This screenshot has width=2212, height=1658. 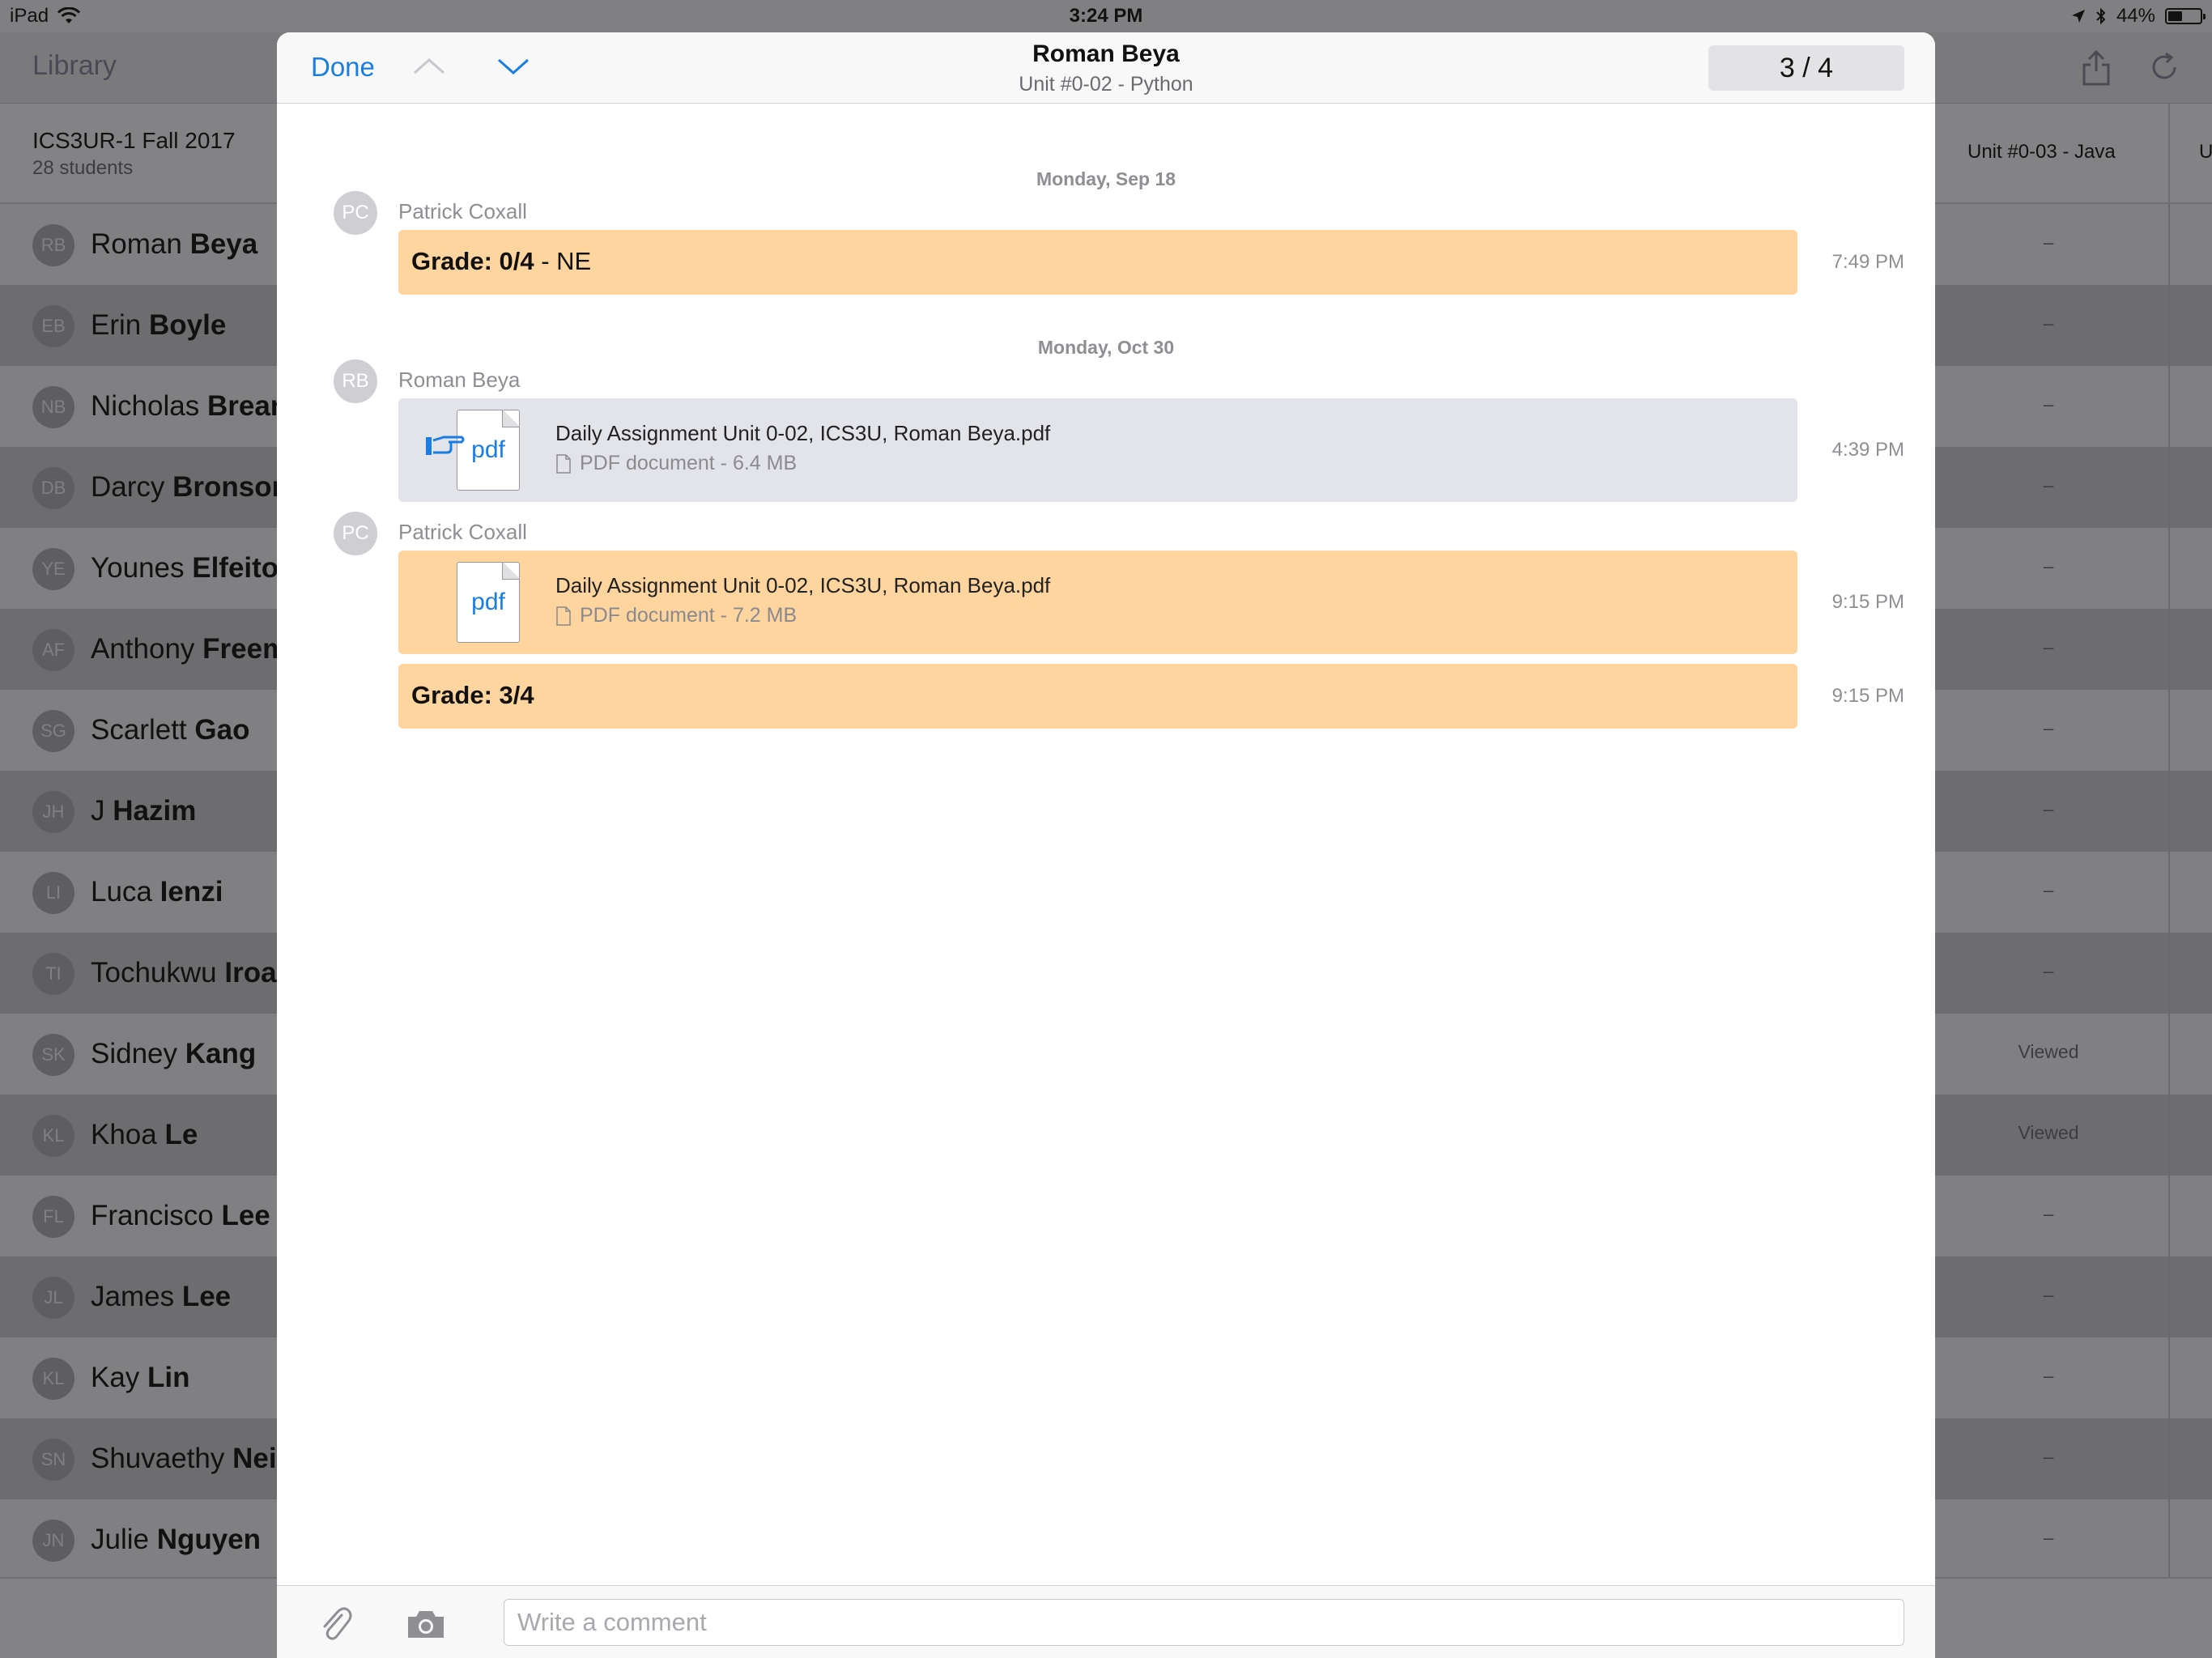 What do you see at coordinates (53, 569) in the screenshot?
I see `avatar: YE` at bounding box center [53, 569].